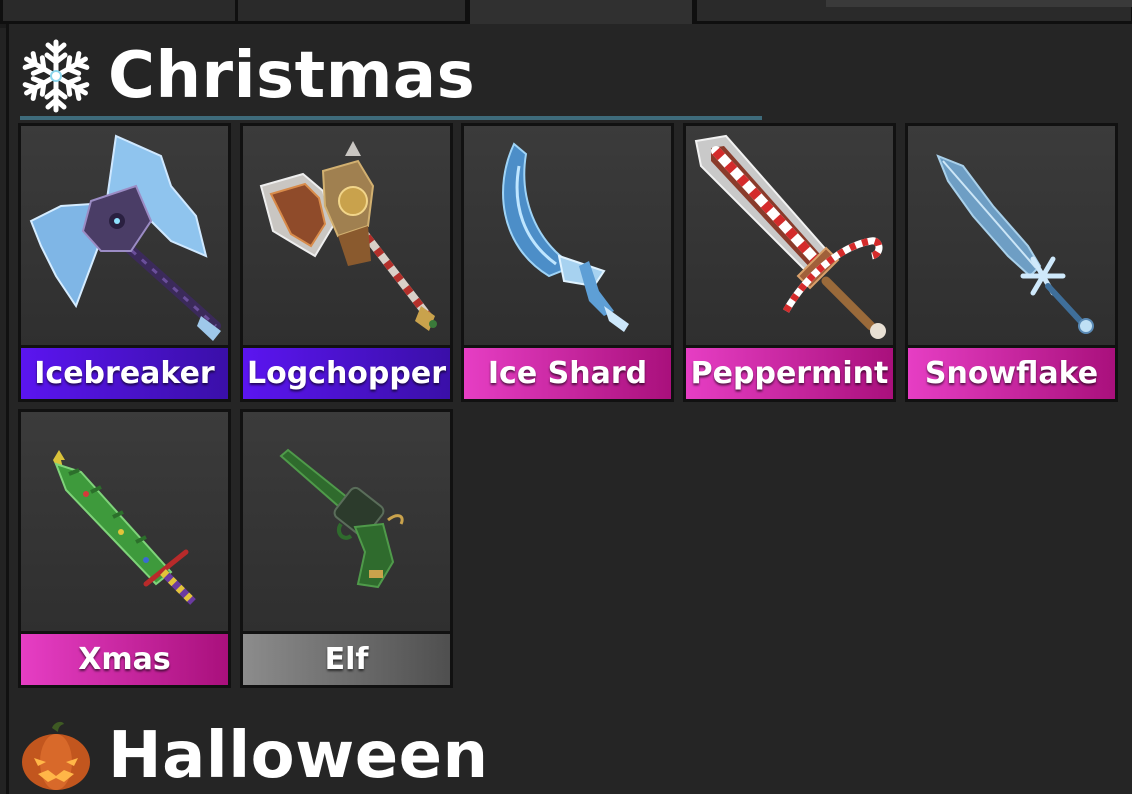 This screenshot has width=1132, height=794. I want to click on item-card-peppermint: Peppermint, so click(789, 262).